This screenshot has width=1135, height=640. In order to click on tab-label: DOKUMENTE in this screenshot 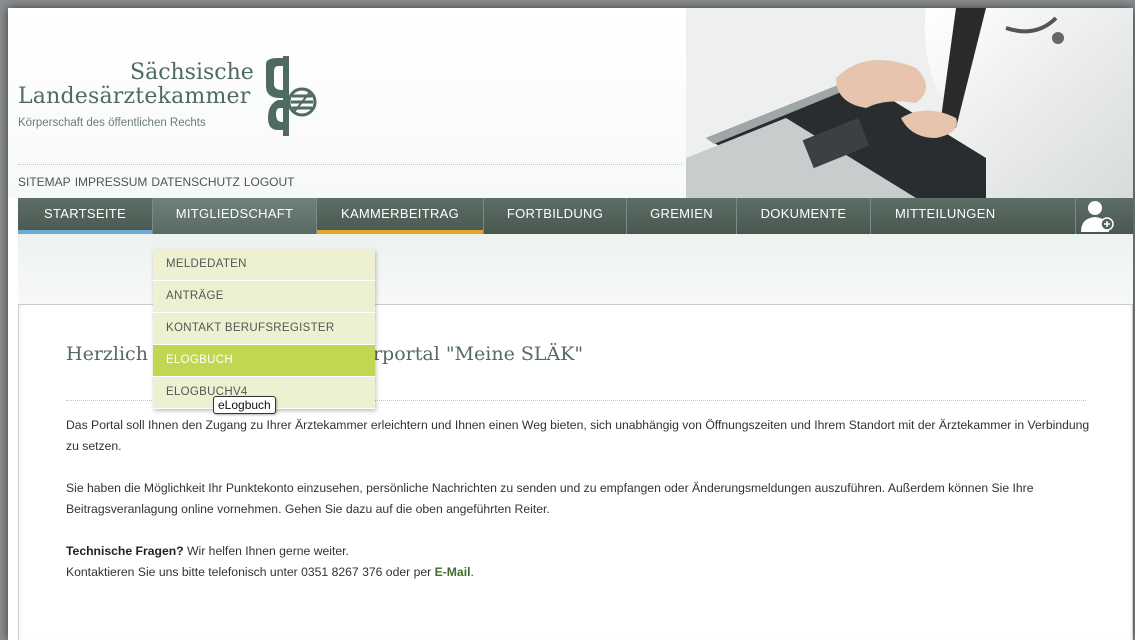, I will do `click(803, 213)`.